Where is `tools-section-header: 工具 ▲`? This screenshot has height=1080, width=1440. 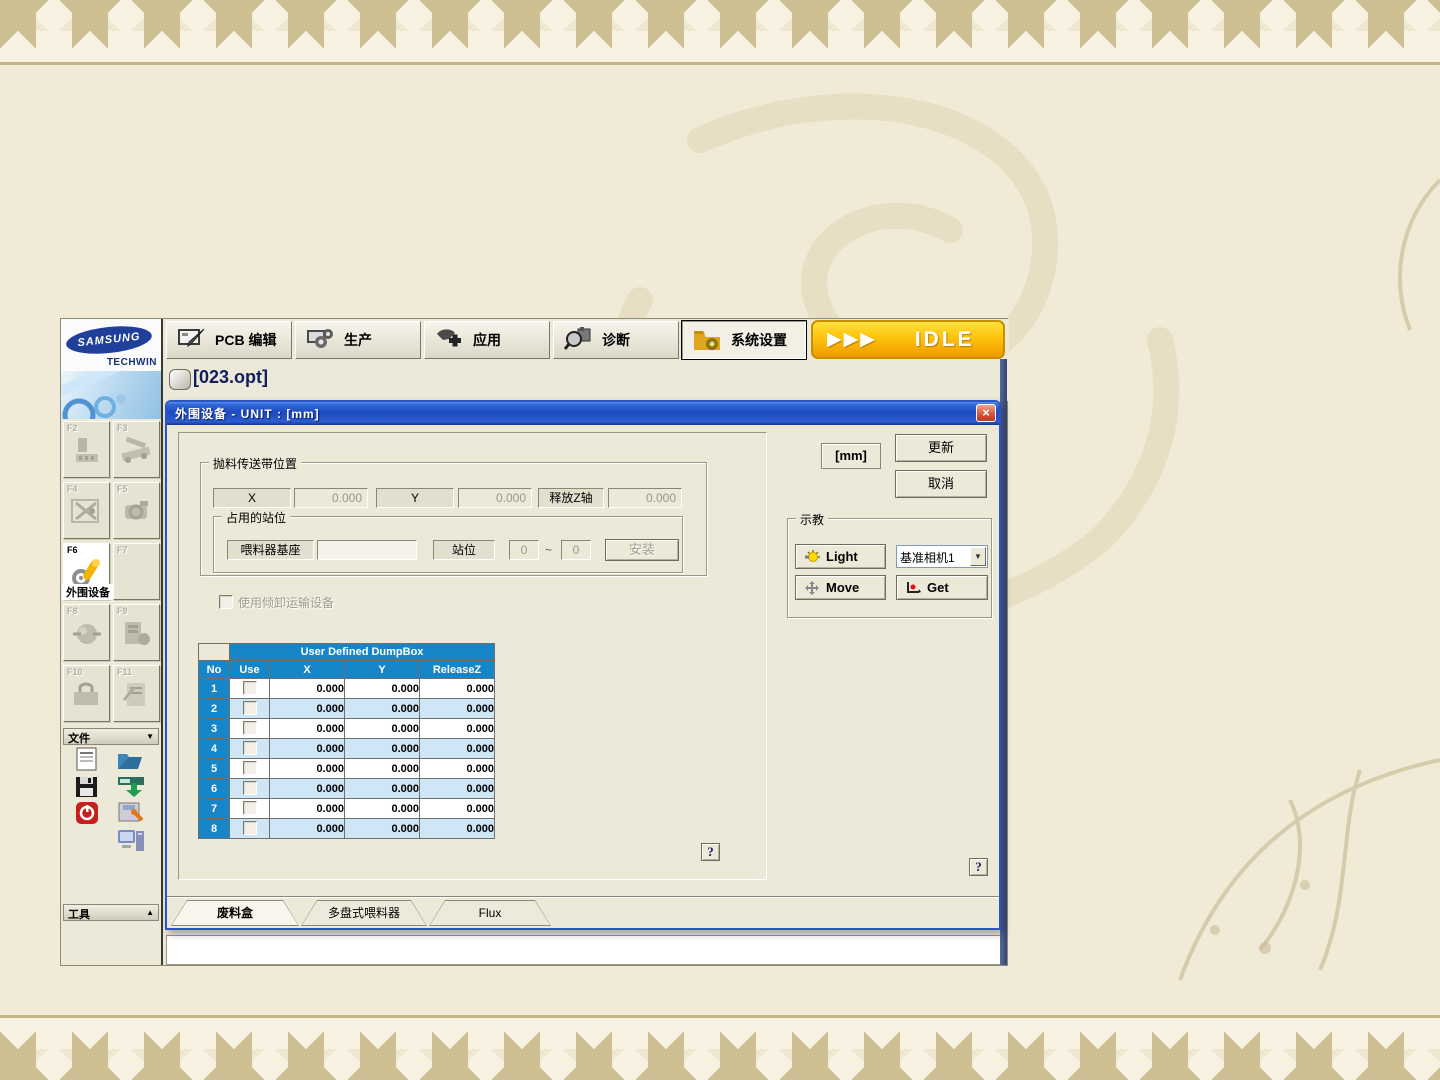
tools-section-header: 工具 ▲ is located at coordinates (111, 912).